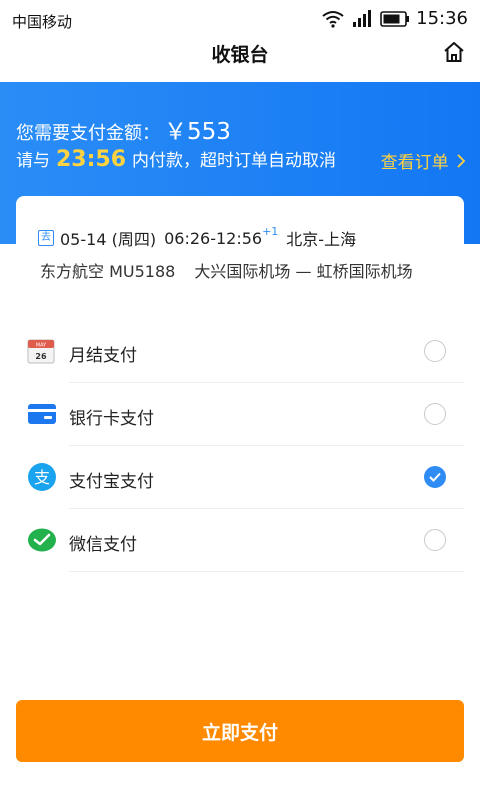 Image resolution: width=480 pixels, height=800 pixels. What do you see at coordinates (108, 271) in the screenshot?
I see `airline-flight-number: 东方航空 MU5188` at bounding box center [108, 271].